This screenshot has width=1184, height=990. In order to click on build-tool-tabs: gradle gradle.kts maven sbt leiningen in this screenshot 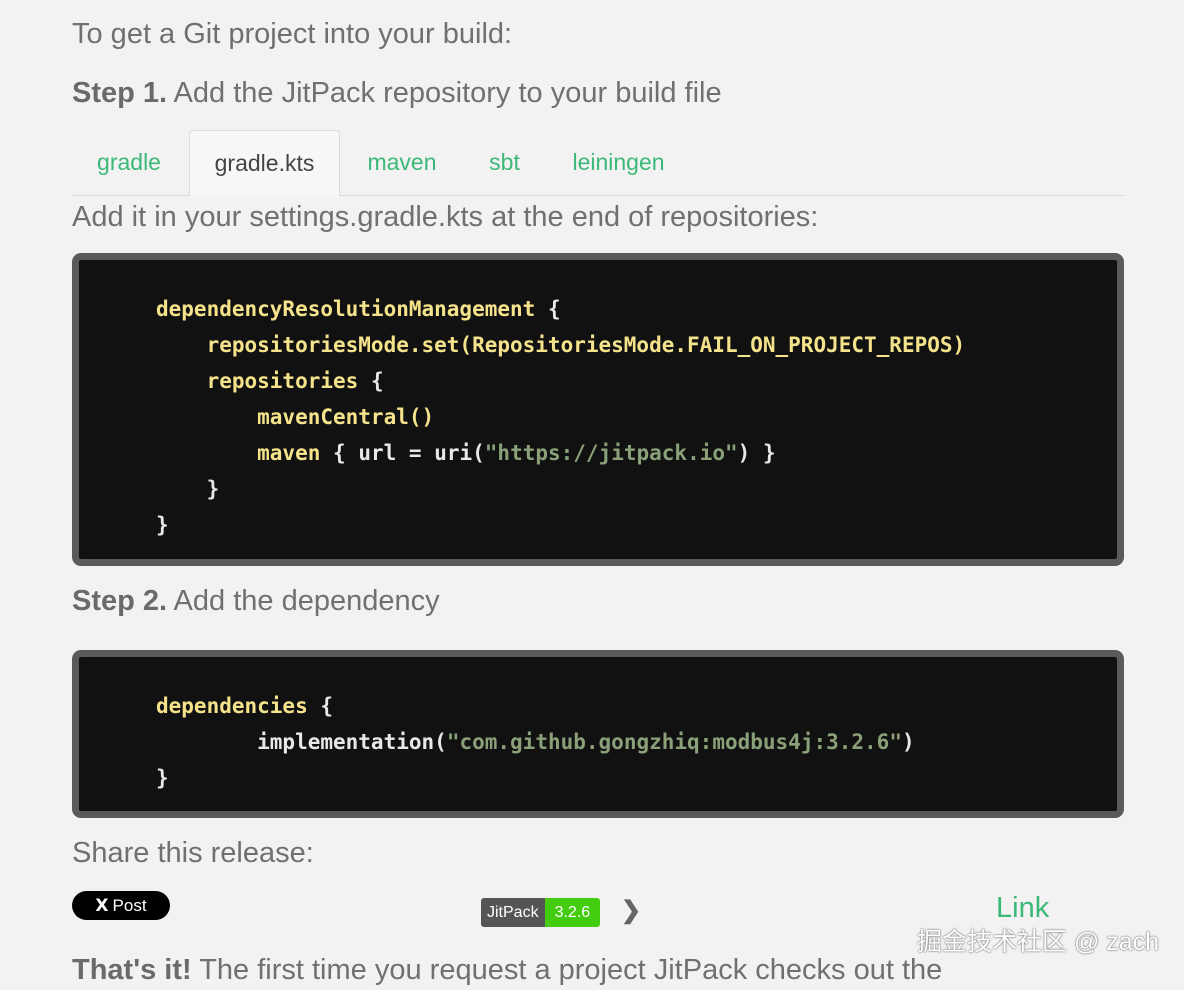, I will do `click(598, 163)`.